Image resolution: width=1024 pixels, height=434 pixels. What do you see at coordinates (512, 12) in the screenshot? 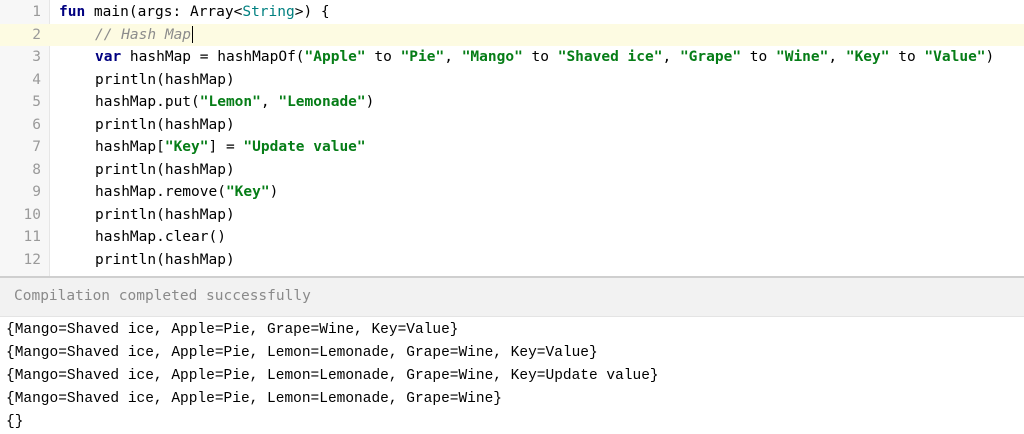
I see `code-line-1: 1 fun main(args: Array<String>) {` at bounding box center [512, 12].